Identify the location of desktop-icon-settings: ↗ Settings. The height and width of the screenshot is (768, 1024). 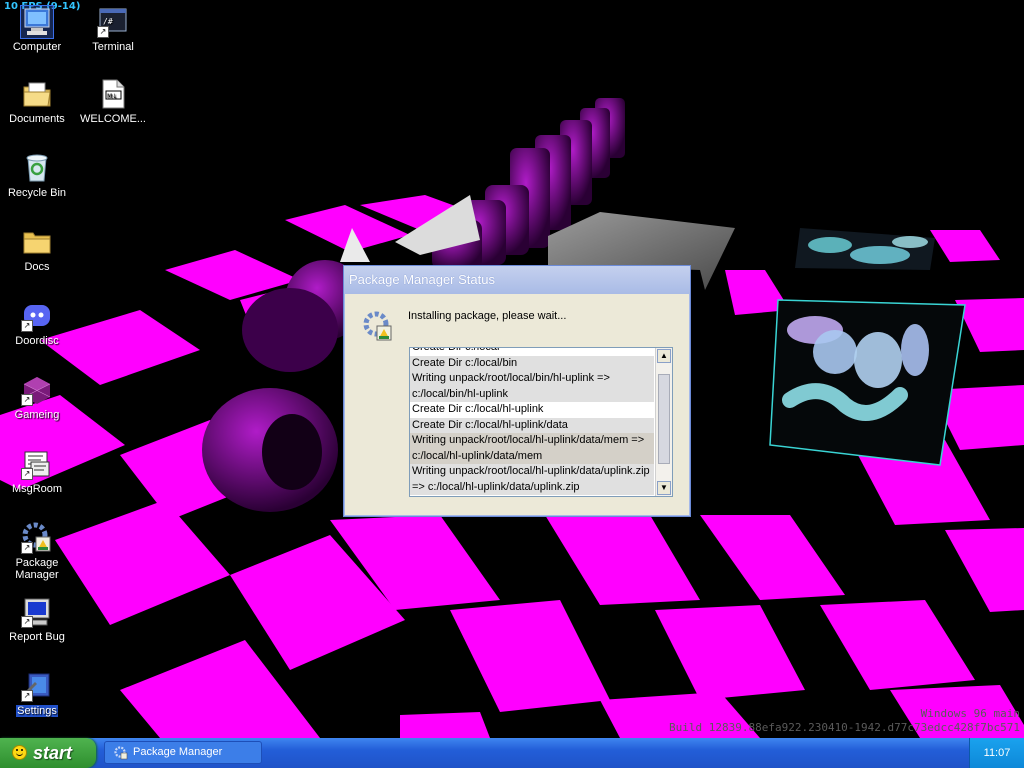
(37, 693).